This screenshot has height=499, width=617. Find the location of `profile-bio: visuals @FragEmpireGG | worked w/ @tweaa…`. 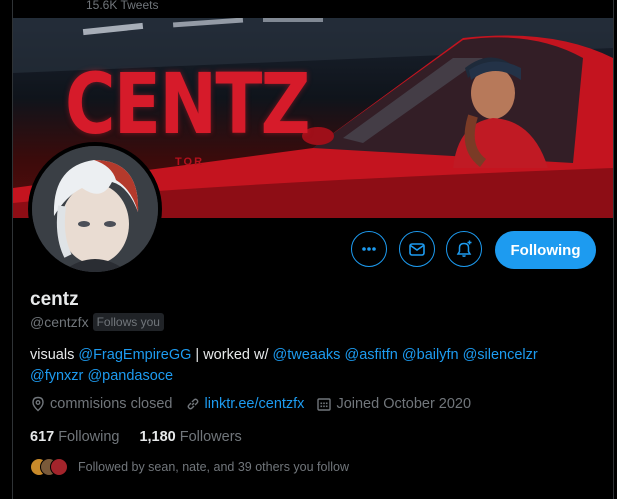

profile-bio: visuals @FragEmpireGG | worked w/ @tweaa… is located at coordinates (310, 366).